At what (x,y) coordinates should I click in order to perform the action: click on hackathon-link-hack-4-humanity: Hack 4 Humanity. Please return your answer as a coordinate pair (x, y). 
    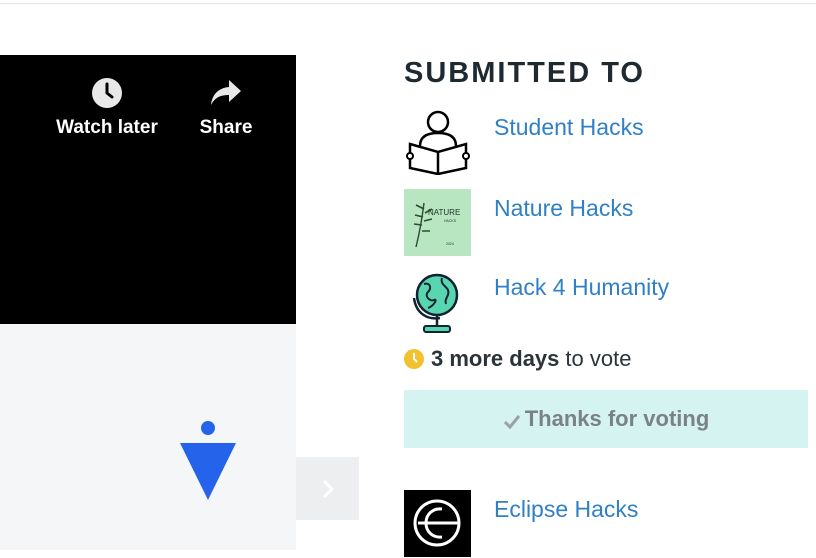
    Looking at the image, I should click on (581, 287).